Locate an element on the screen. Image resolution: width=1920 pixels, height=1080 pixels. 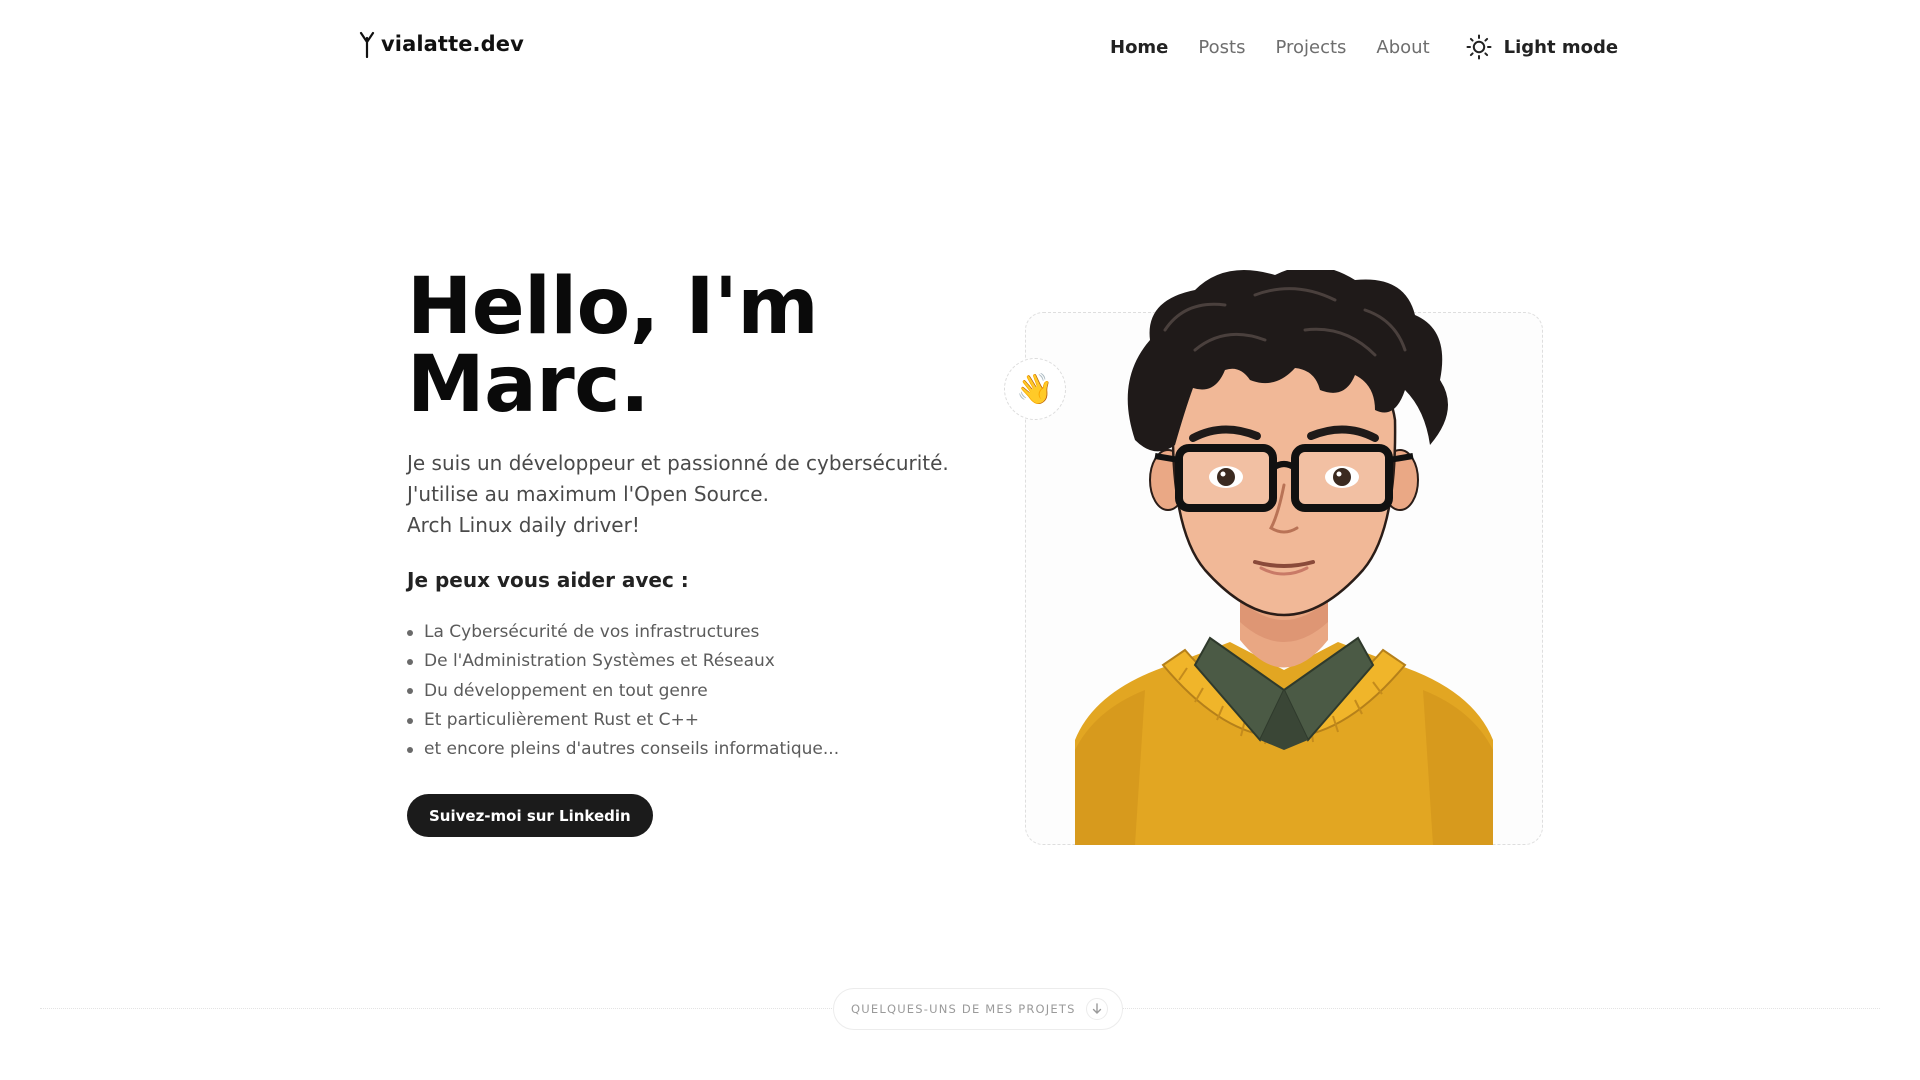
projects-scroll-button: QUELQUES-UNS DE MES PROJETS is located at coordinates (978, 1009).